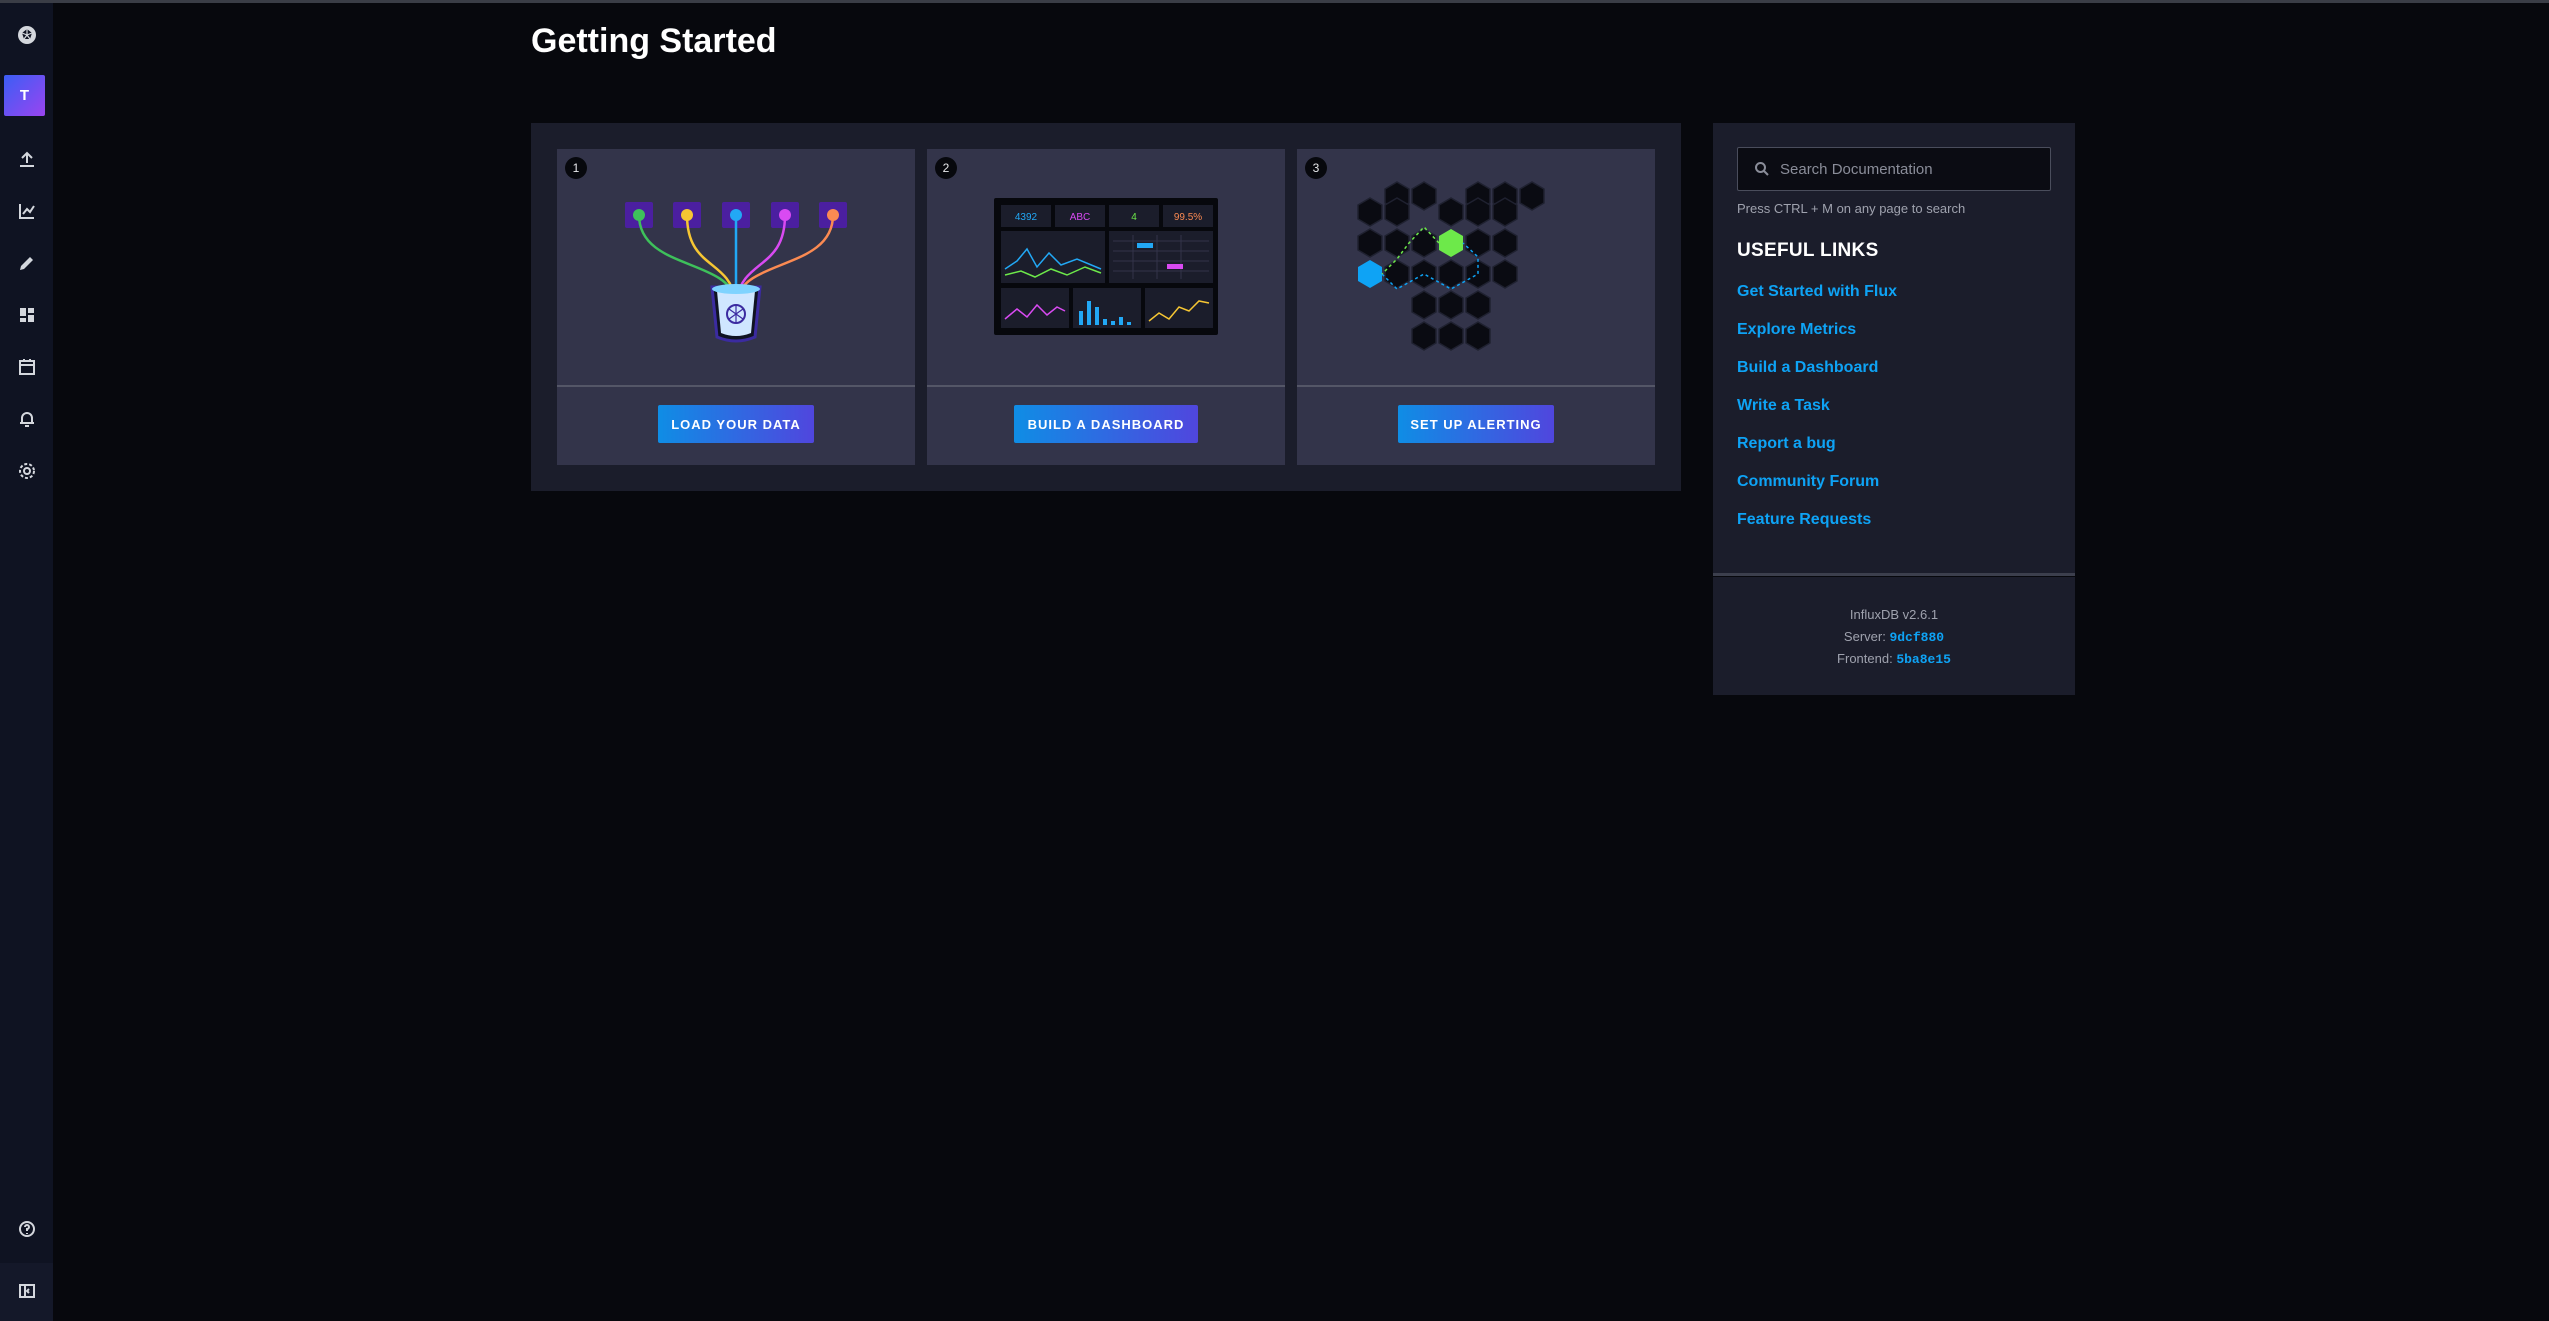 The height and width of the screenshot is (1321, 2549). What do you see at coordinates (26, 263) in the screenshot?
I see `pencil-icon` at bounding box center [26, 263].